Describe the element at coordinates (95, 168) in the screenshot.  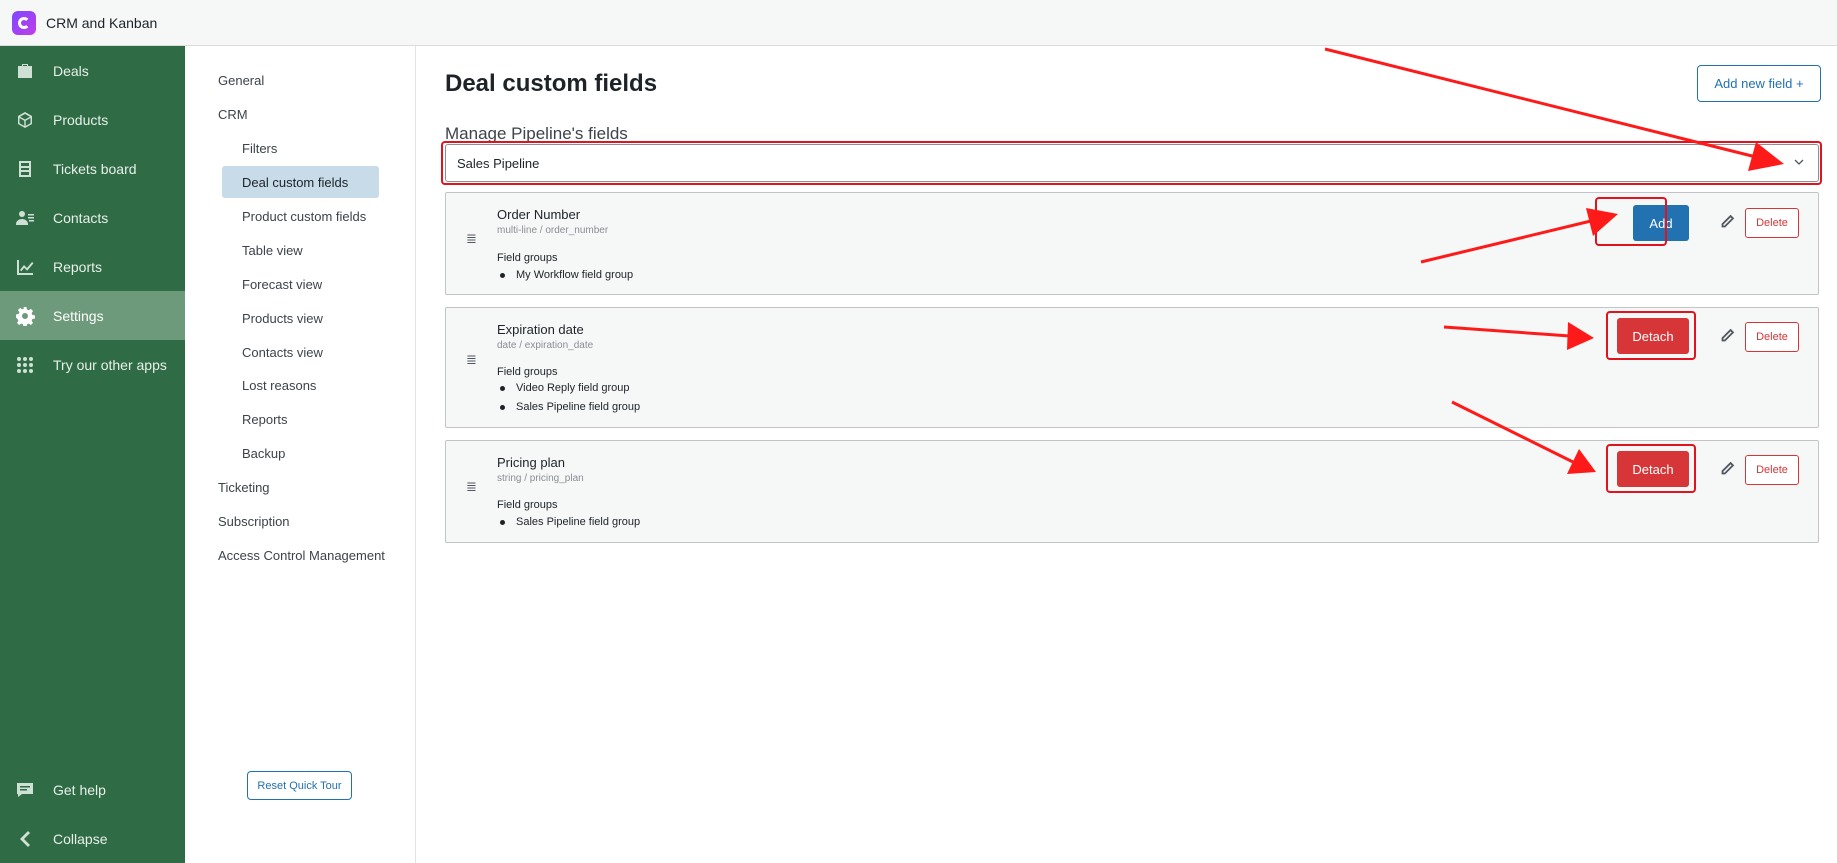
I see `sidebar-item-label: Tickets board` at that location.